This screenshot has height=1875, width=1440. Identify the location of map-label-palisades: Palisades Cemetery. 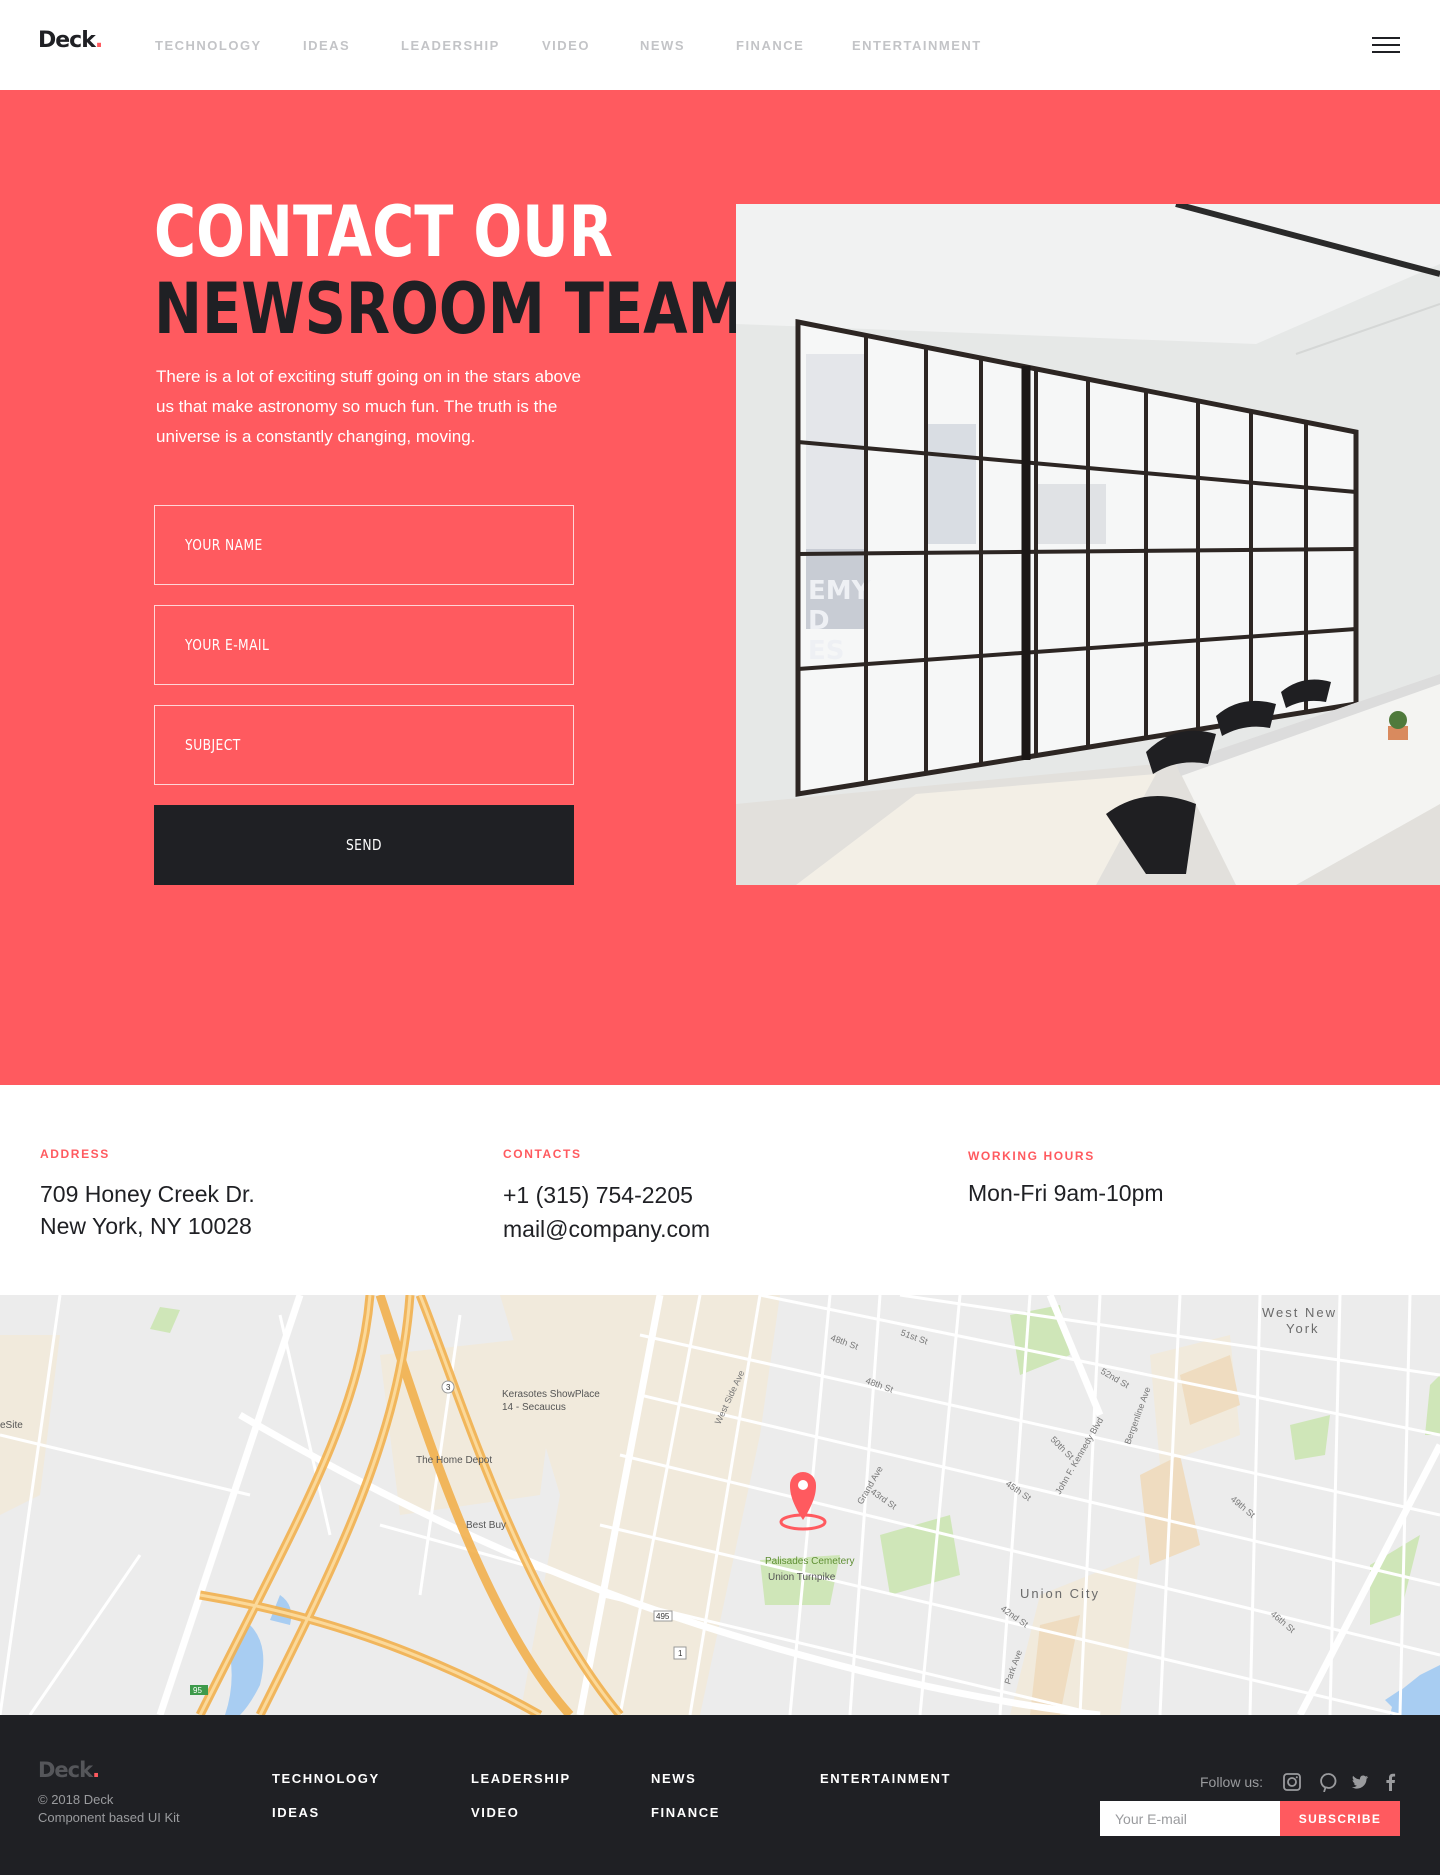
(809, 1561).